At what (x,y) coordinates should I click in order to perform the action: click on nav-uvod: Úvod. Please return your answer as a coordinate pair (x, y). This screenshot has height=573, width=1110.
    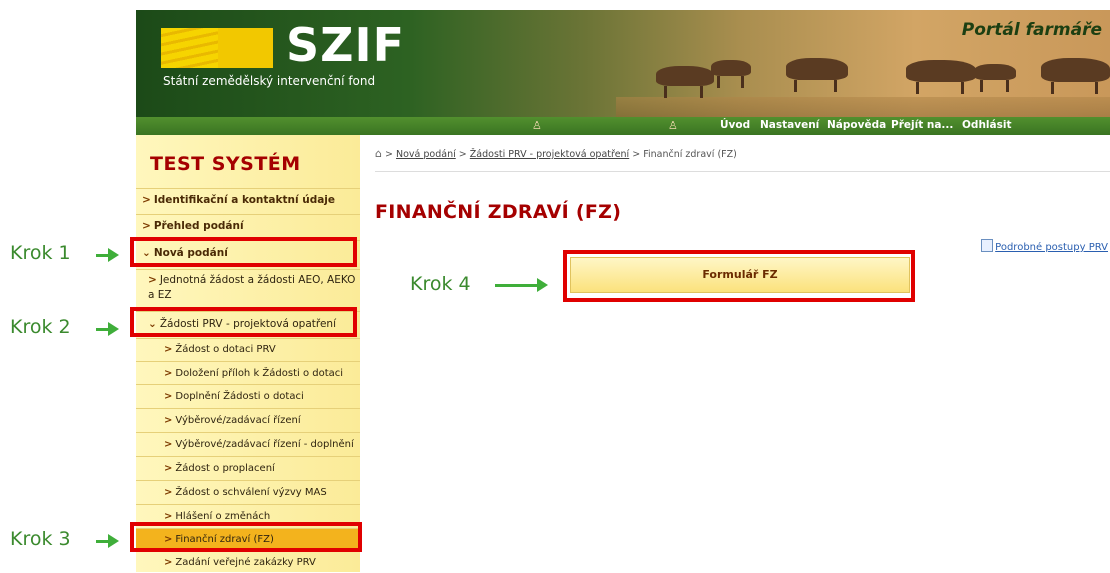
    Looking at the image, I should click on (735, 125).